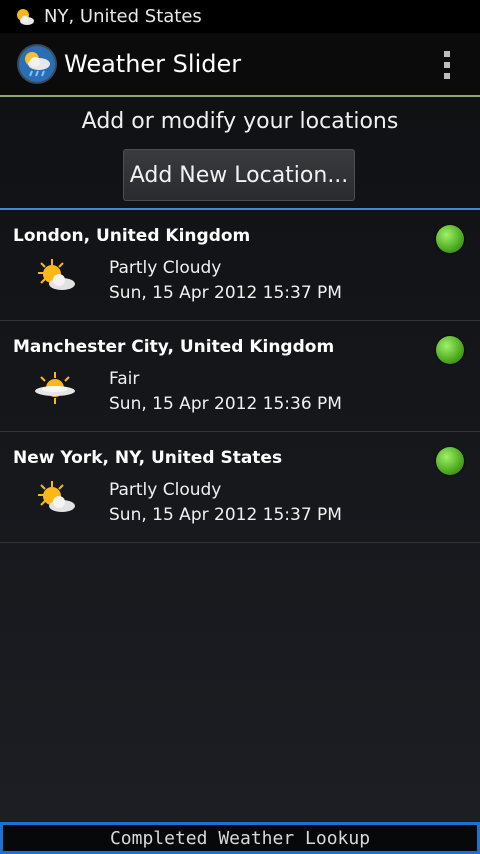 The height and width of the screenshot is (854, 480). I want to click on bottom-status-bar: Completed Weather Lookup, so click(240, 838).